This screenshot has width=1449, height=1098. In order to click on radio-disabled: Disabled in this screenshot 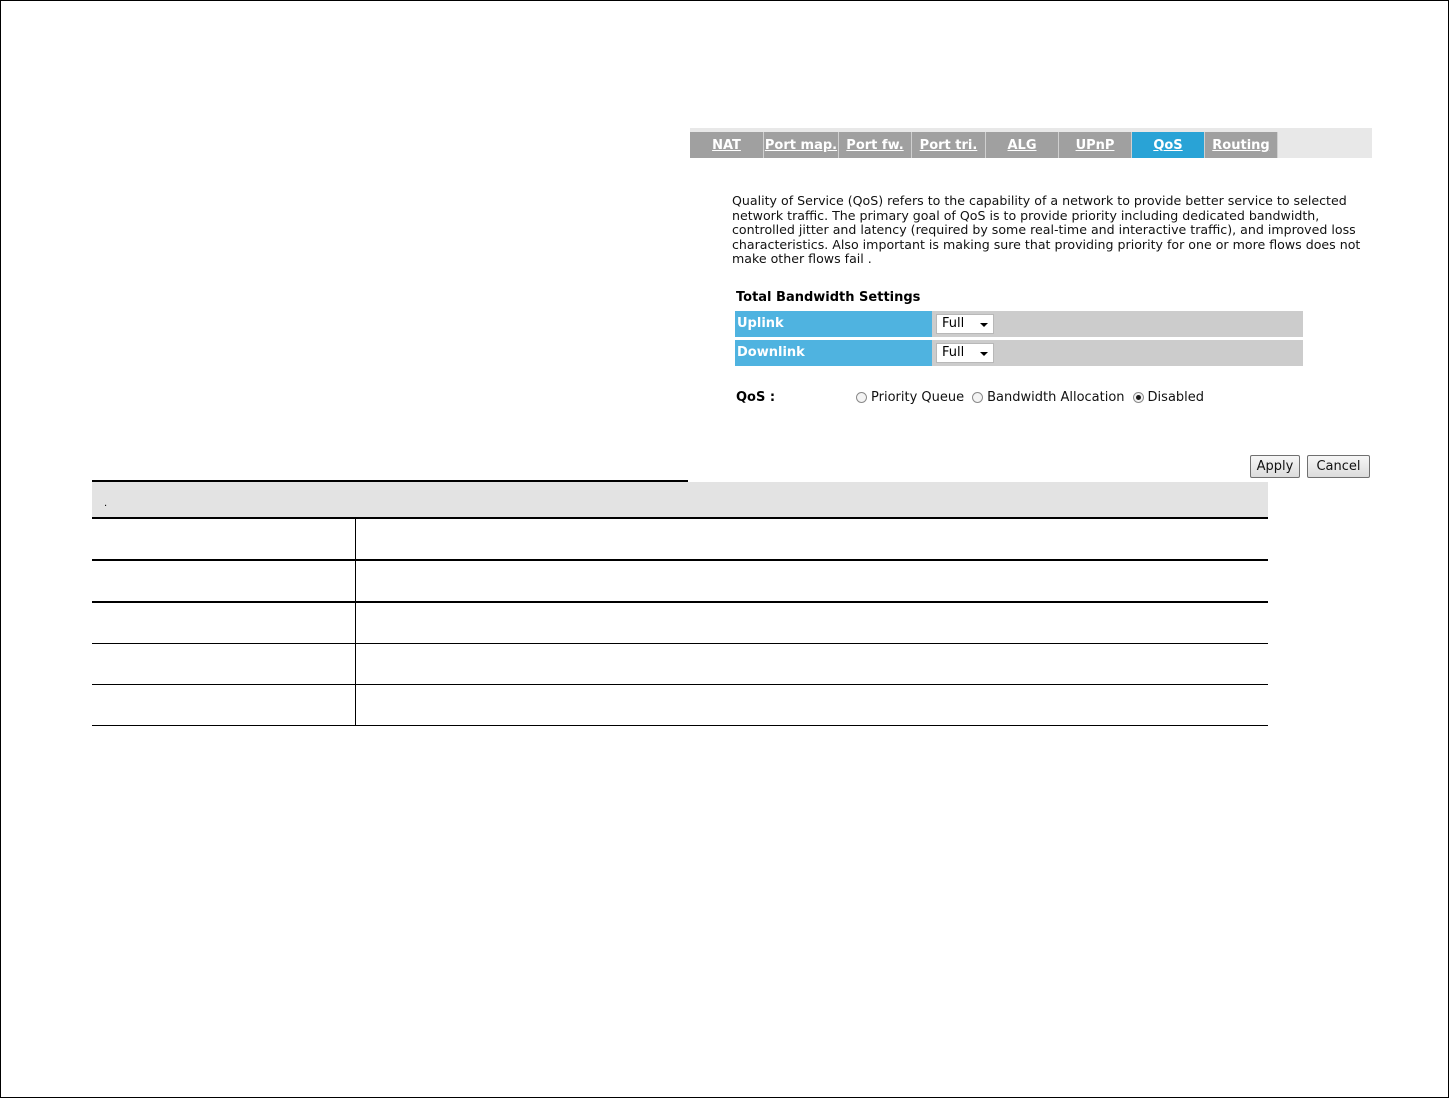, I will do `click(1168, 397)`.